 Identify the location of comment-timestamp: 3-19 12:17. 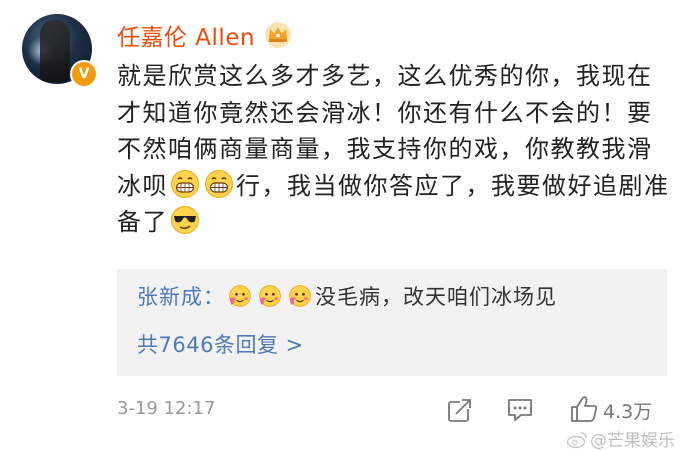
(166, 408).